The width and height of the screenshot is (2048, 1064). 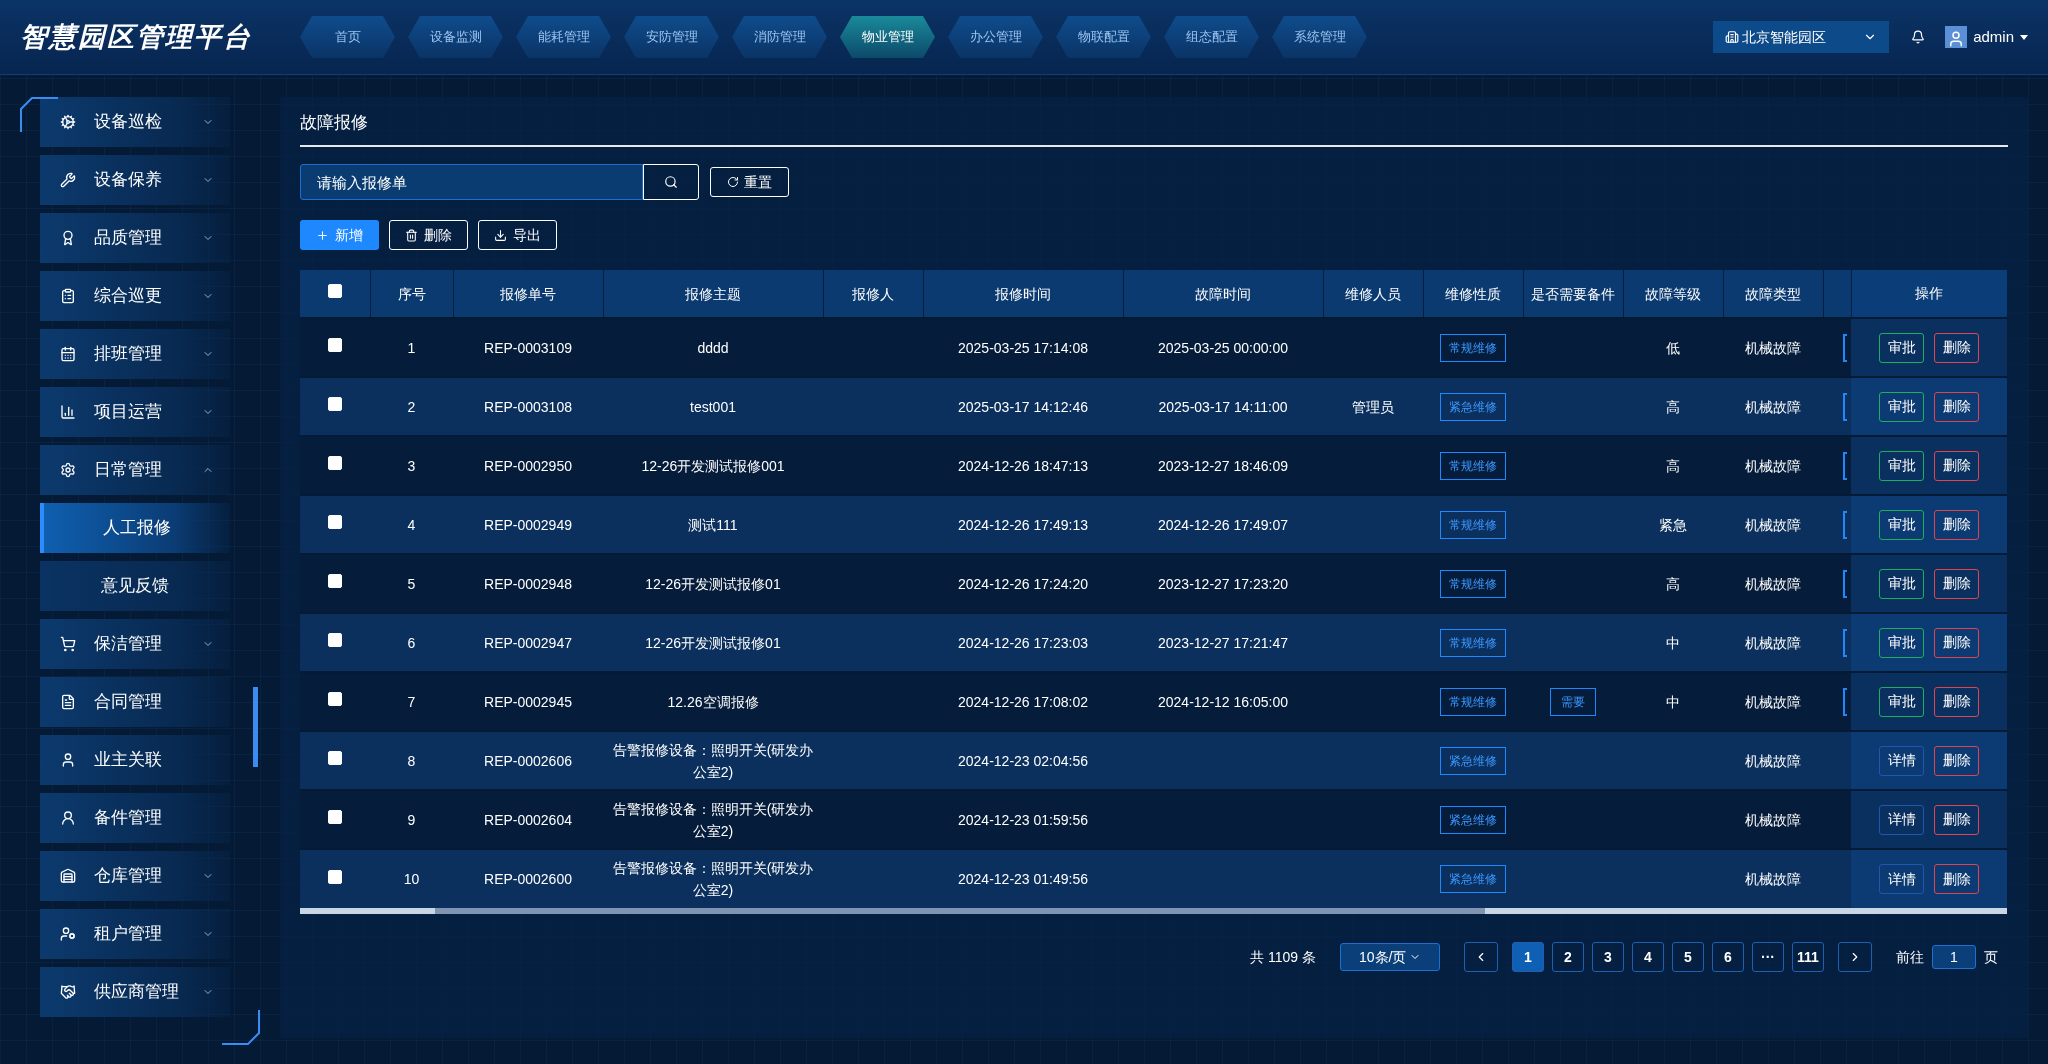 I want to click on sidebar-item: 供应商管理, so click(x=135, y=992).